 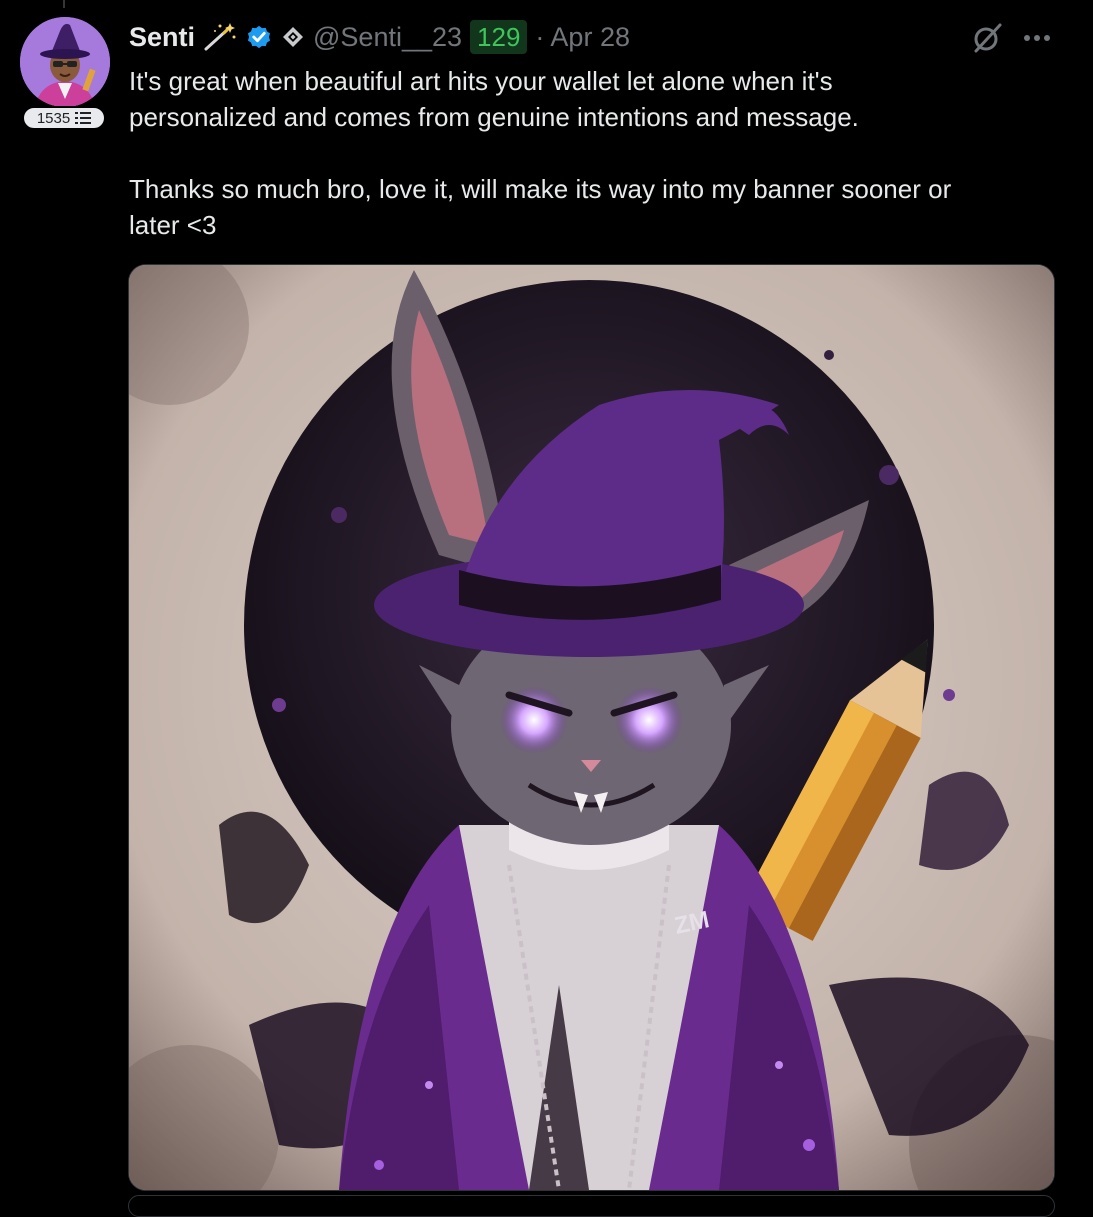 What do you see at coordinates (1037, 38) in the screenshot?
I see `more-icon` at bounding box center [1037, 38].